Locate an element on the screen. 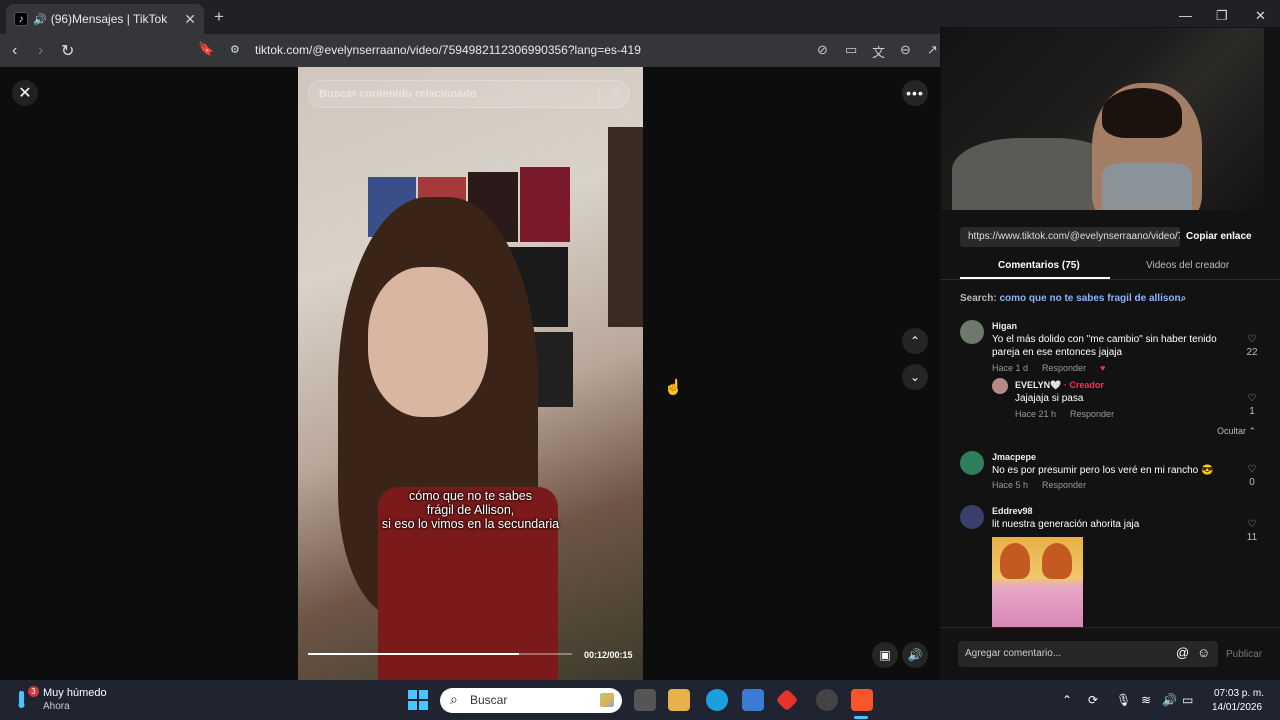  new-tab-button: + is located at coordinates (219, 17).